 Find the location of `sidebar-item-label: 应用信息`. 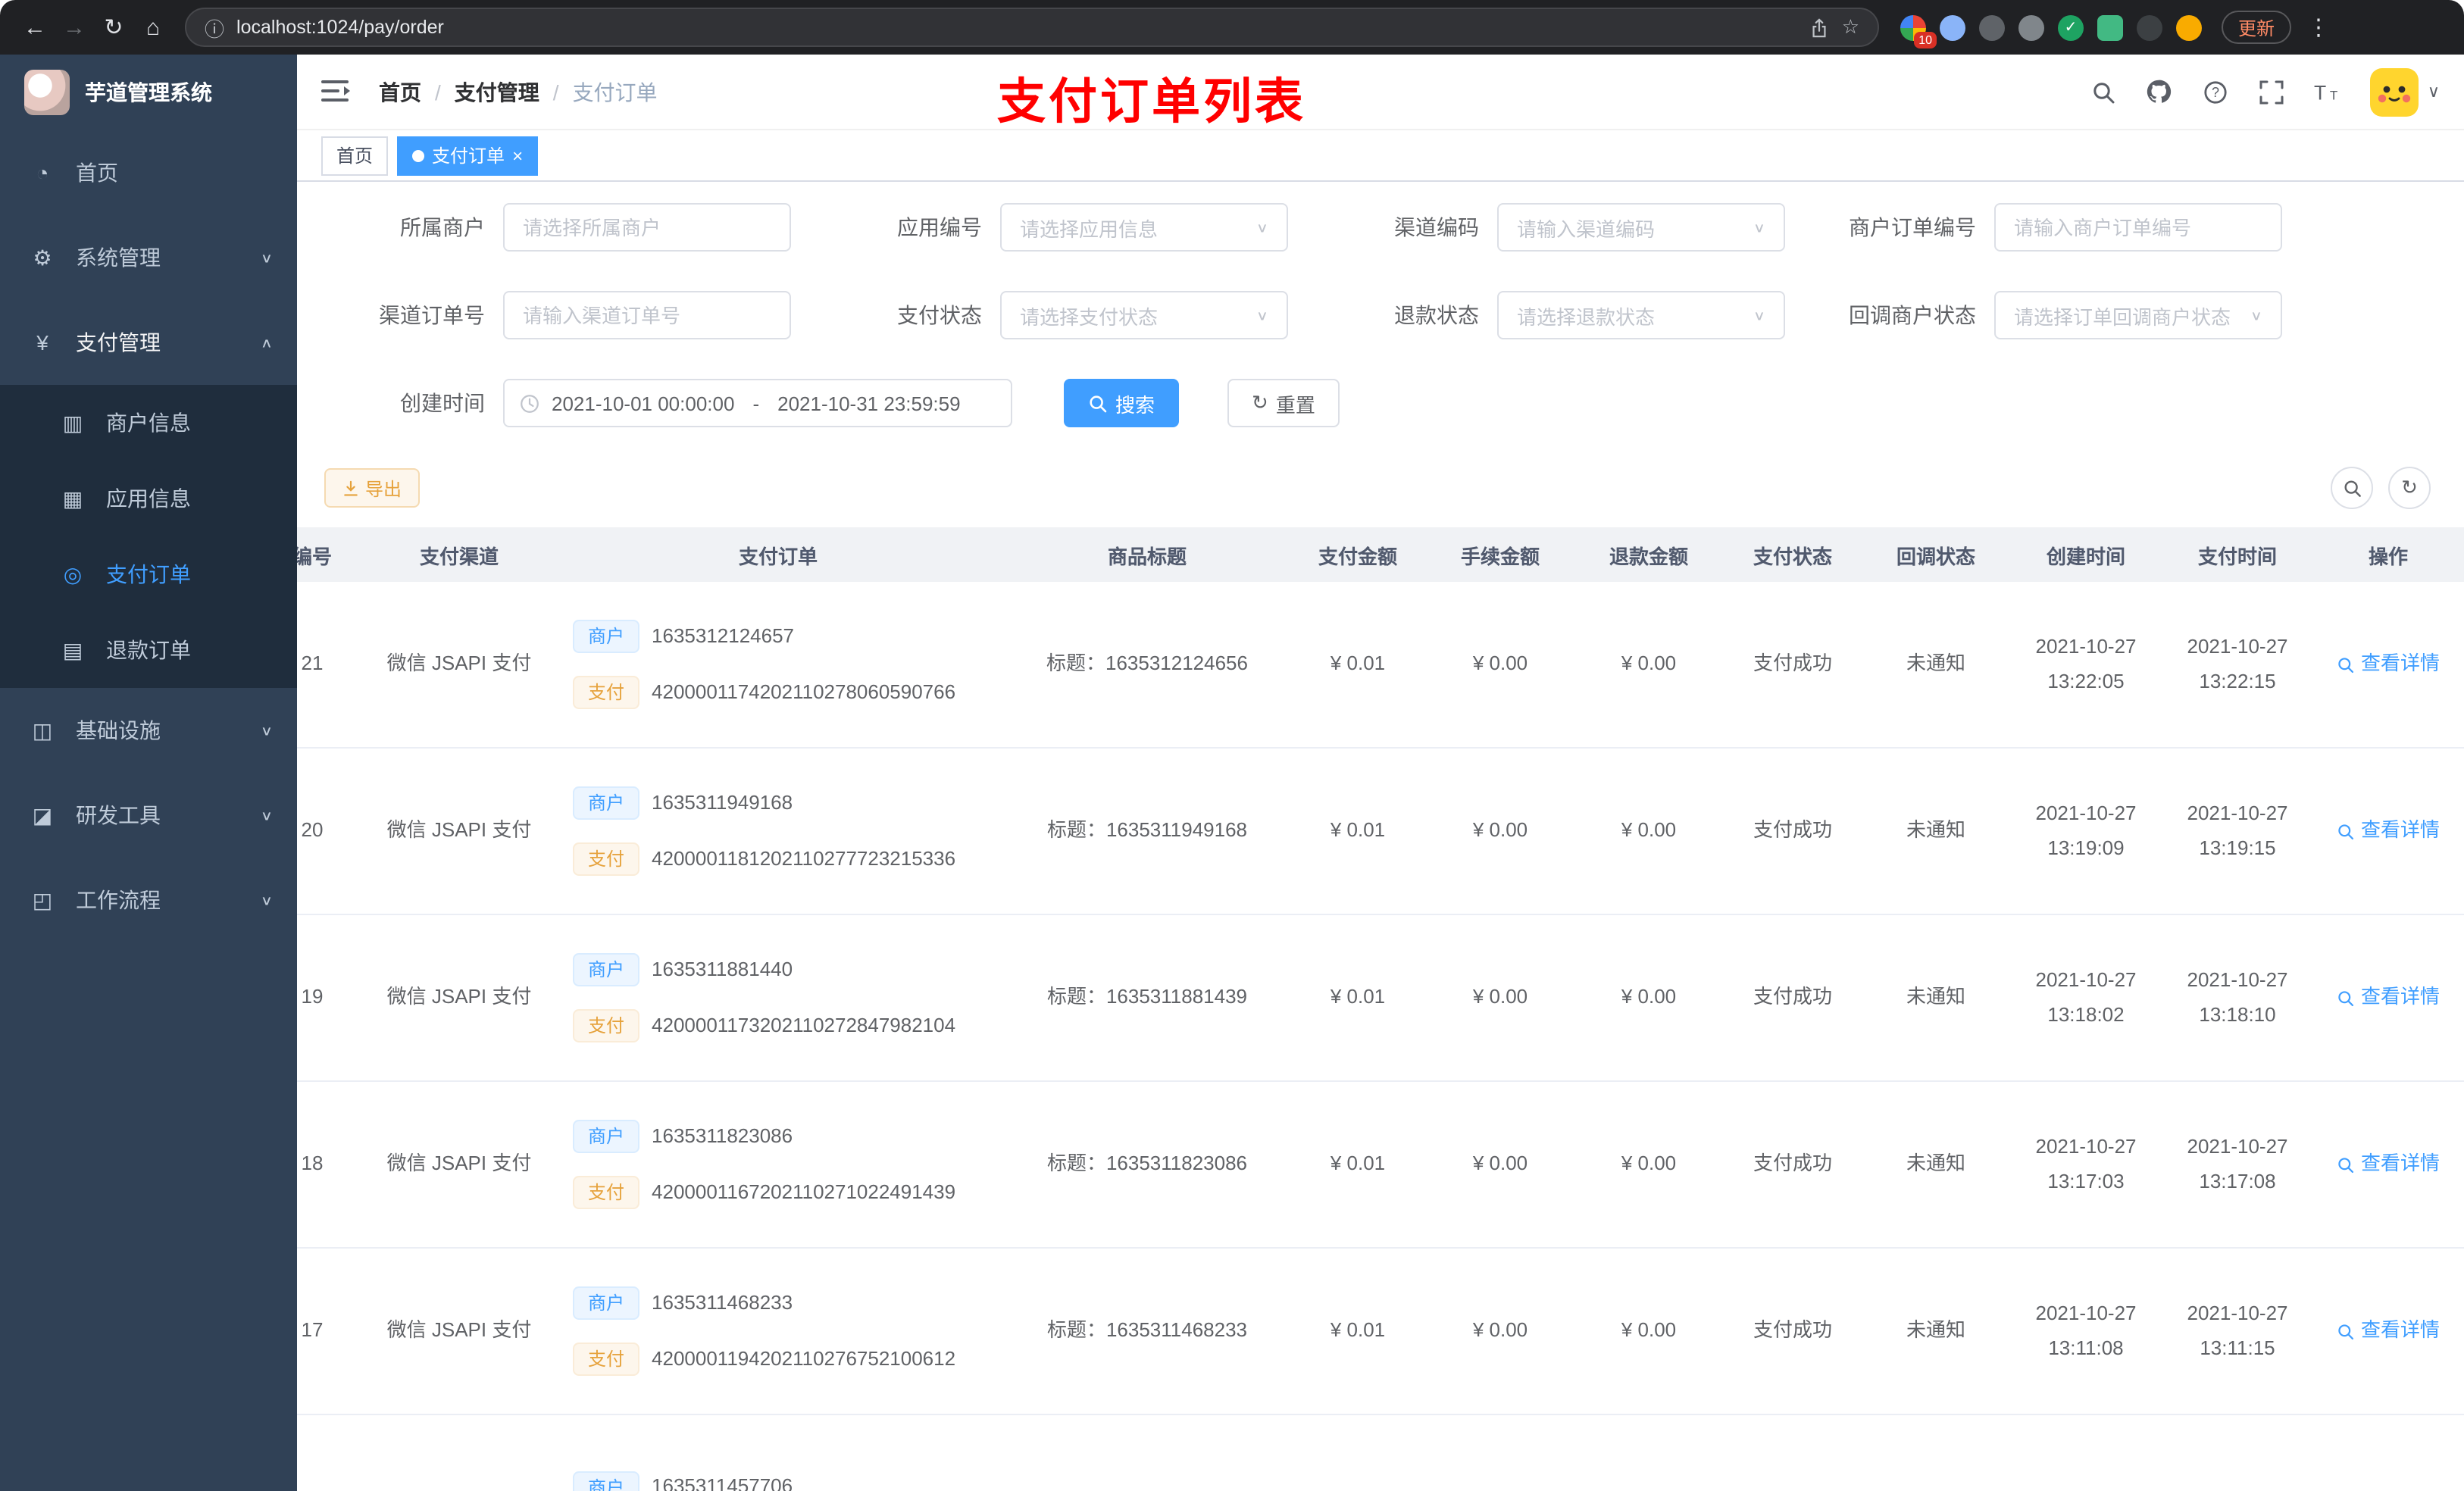

sidebar-item-label: 应用信息 is located at coordinates (148, 498).